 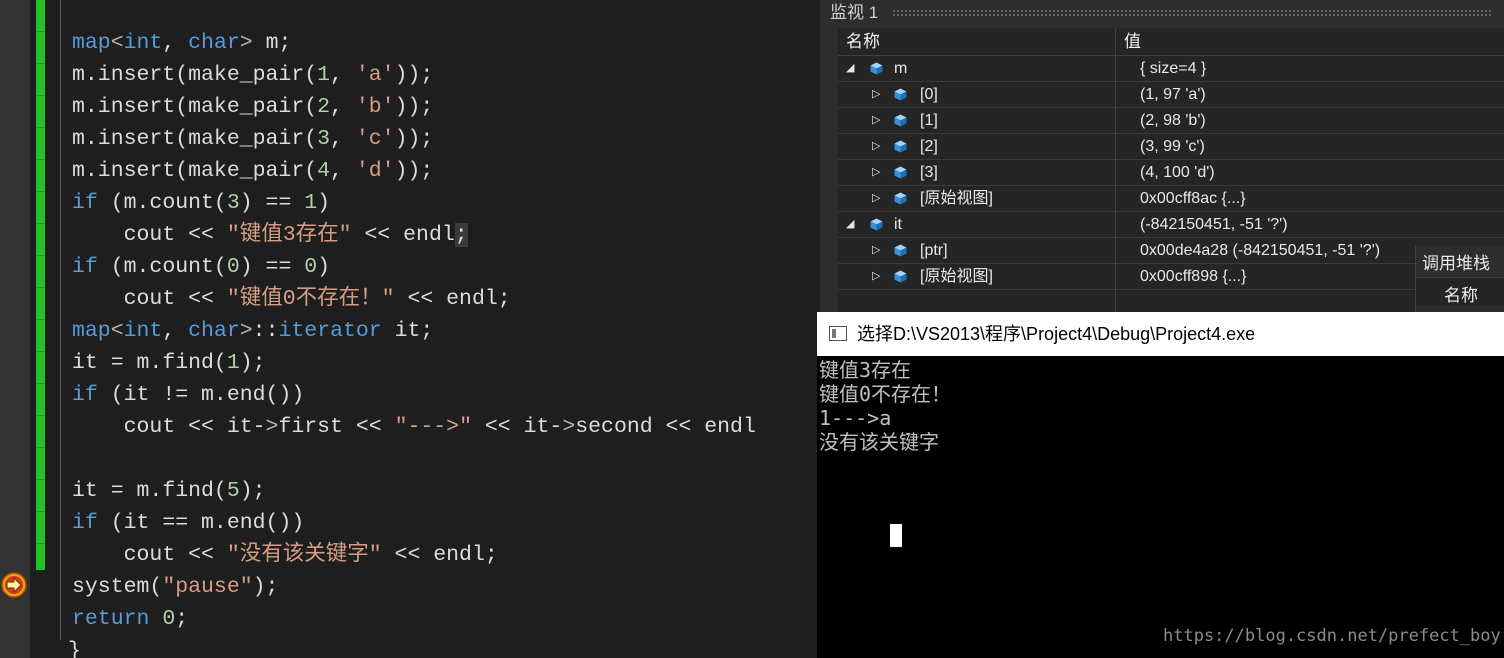 I want to click on call-stack-panel: 调用堆栈 名称, so click(x=1459, y=280).